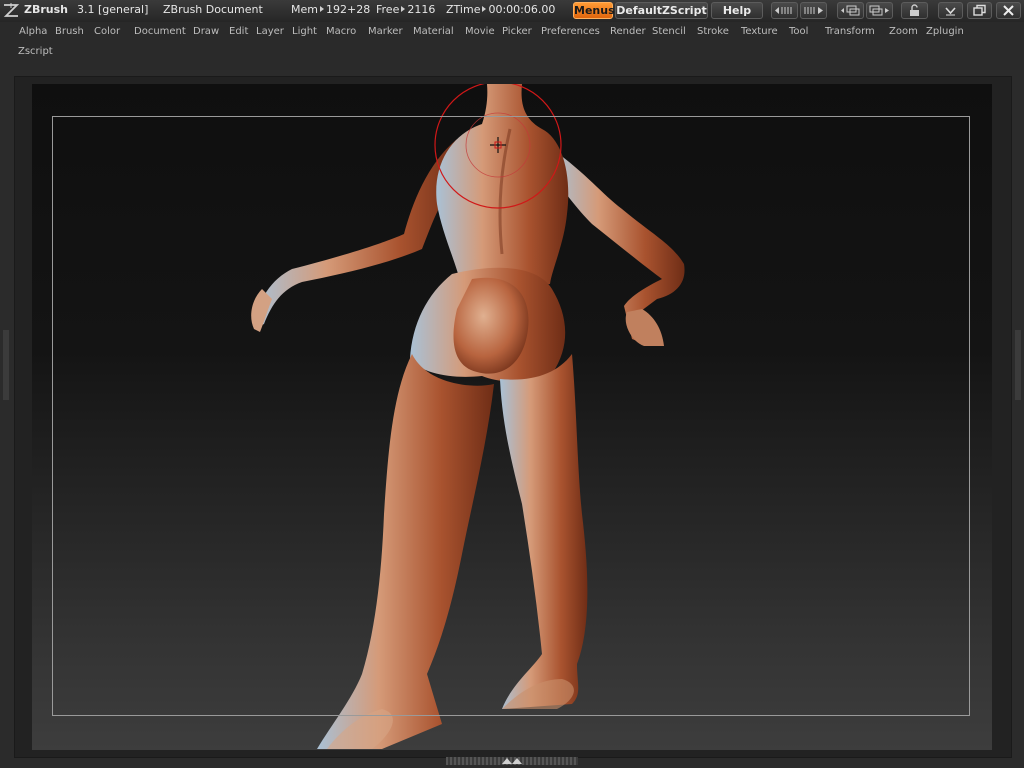 The width and height of the screenshot is (1024, 768). What do you see at coordinates (661, 10) in the screenshot?
I see `default-zscript-button: DefaultZScript` at bounding box center [661, 10].